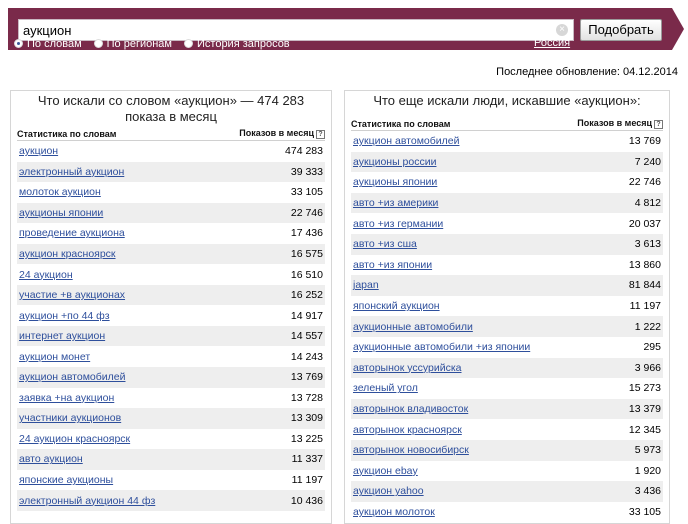  Describe the element at coordinates (410, 409) in the screenshot. I see `query-link: авторынок владивосток` at that location.